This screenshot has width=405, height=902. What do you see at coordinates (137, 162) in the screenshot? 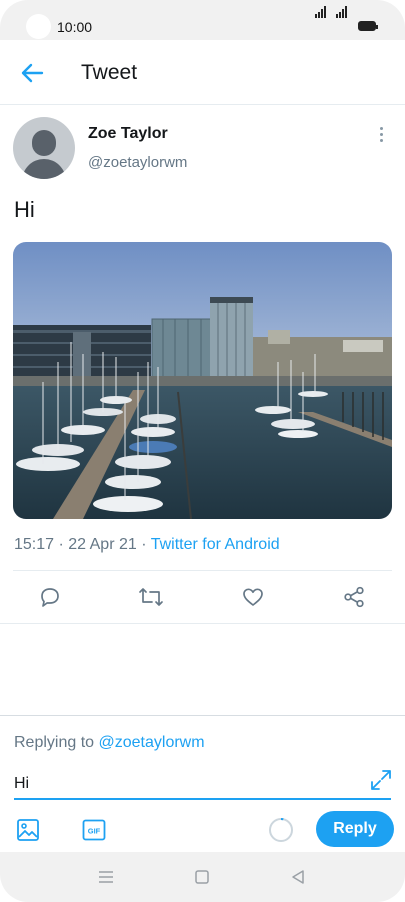
I see `author-handle: @zoetaylorwm` at bounding box center [137, 162].